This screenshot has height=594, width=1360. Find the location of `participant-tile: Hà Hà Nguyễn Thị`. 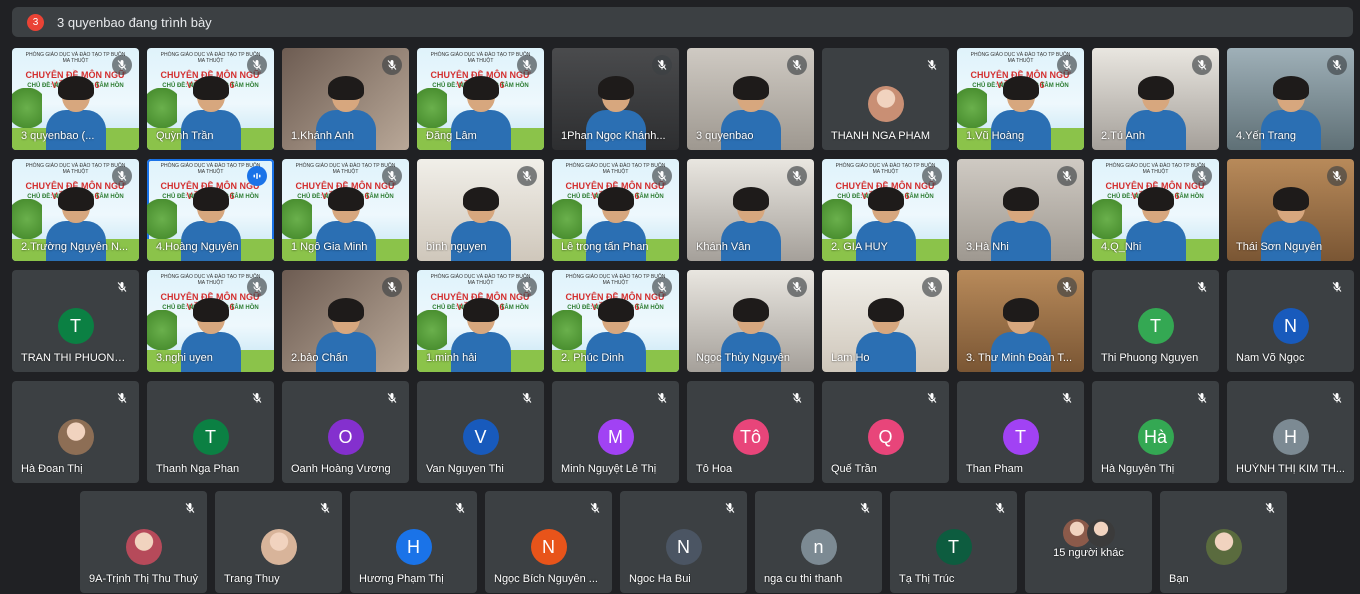

participant-tile: Hà Hà Nguyễn Thị is located at coordinates (1155, 432).